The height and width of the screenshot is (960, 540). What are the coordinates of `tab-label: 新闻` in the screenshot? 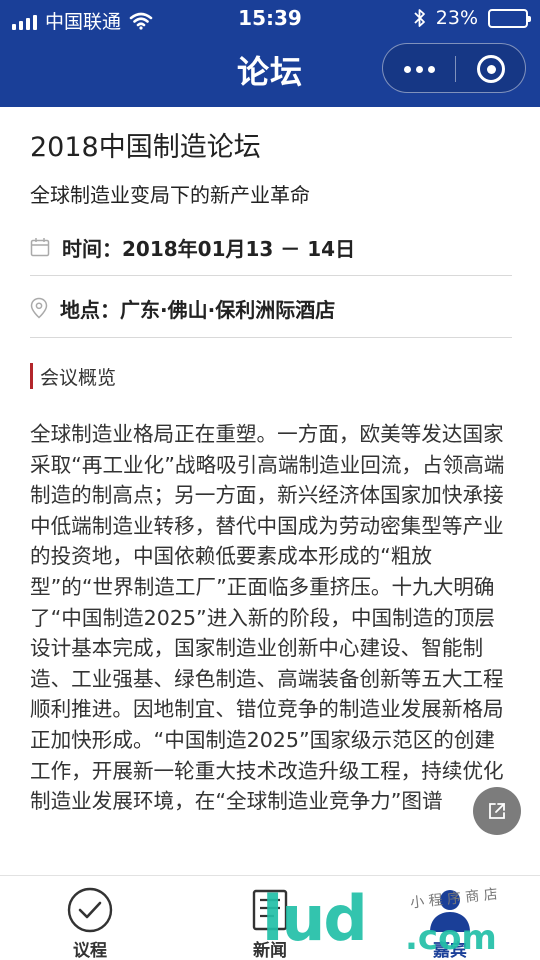 It's located at (270, 950).